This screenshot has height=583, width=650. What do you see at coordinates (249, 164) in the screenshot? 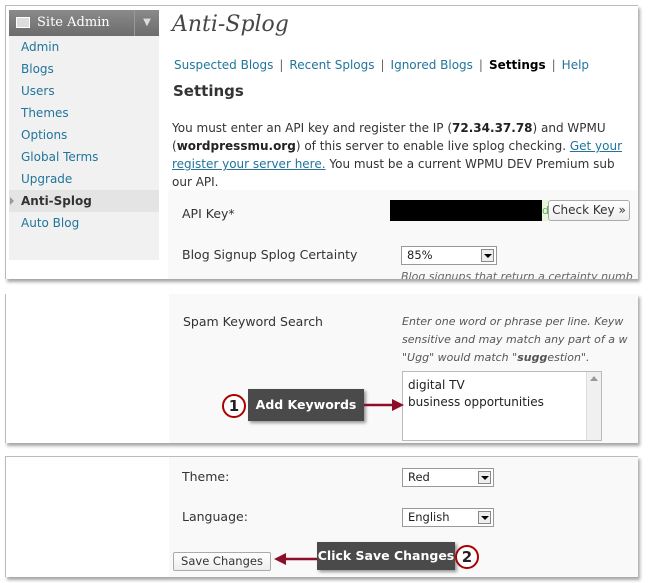
I see `register-server-link: register your server here.` at bounding box center [249, 164].